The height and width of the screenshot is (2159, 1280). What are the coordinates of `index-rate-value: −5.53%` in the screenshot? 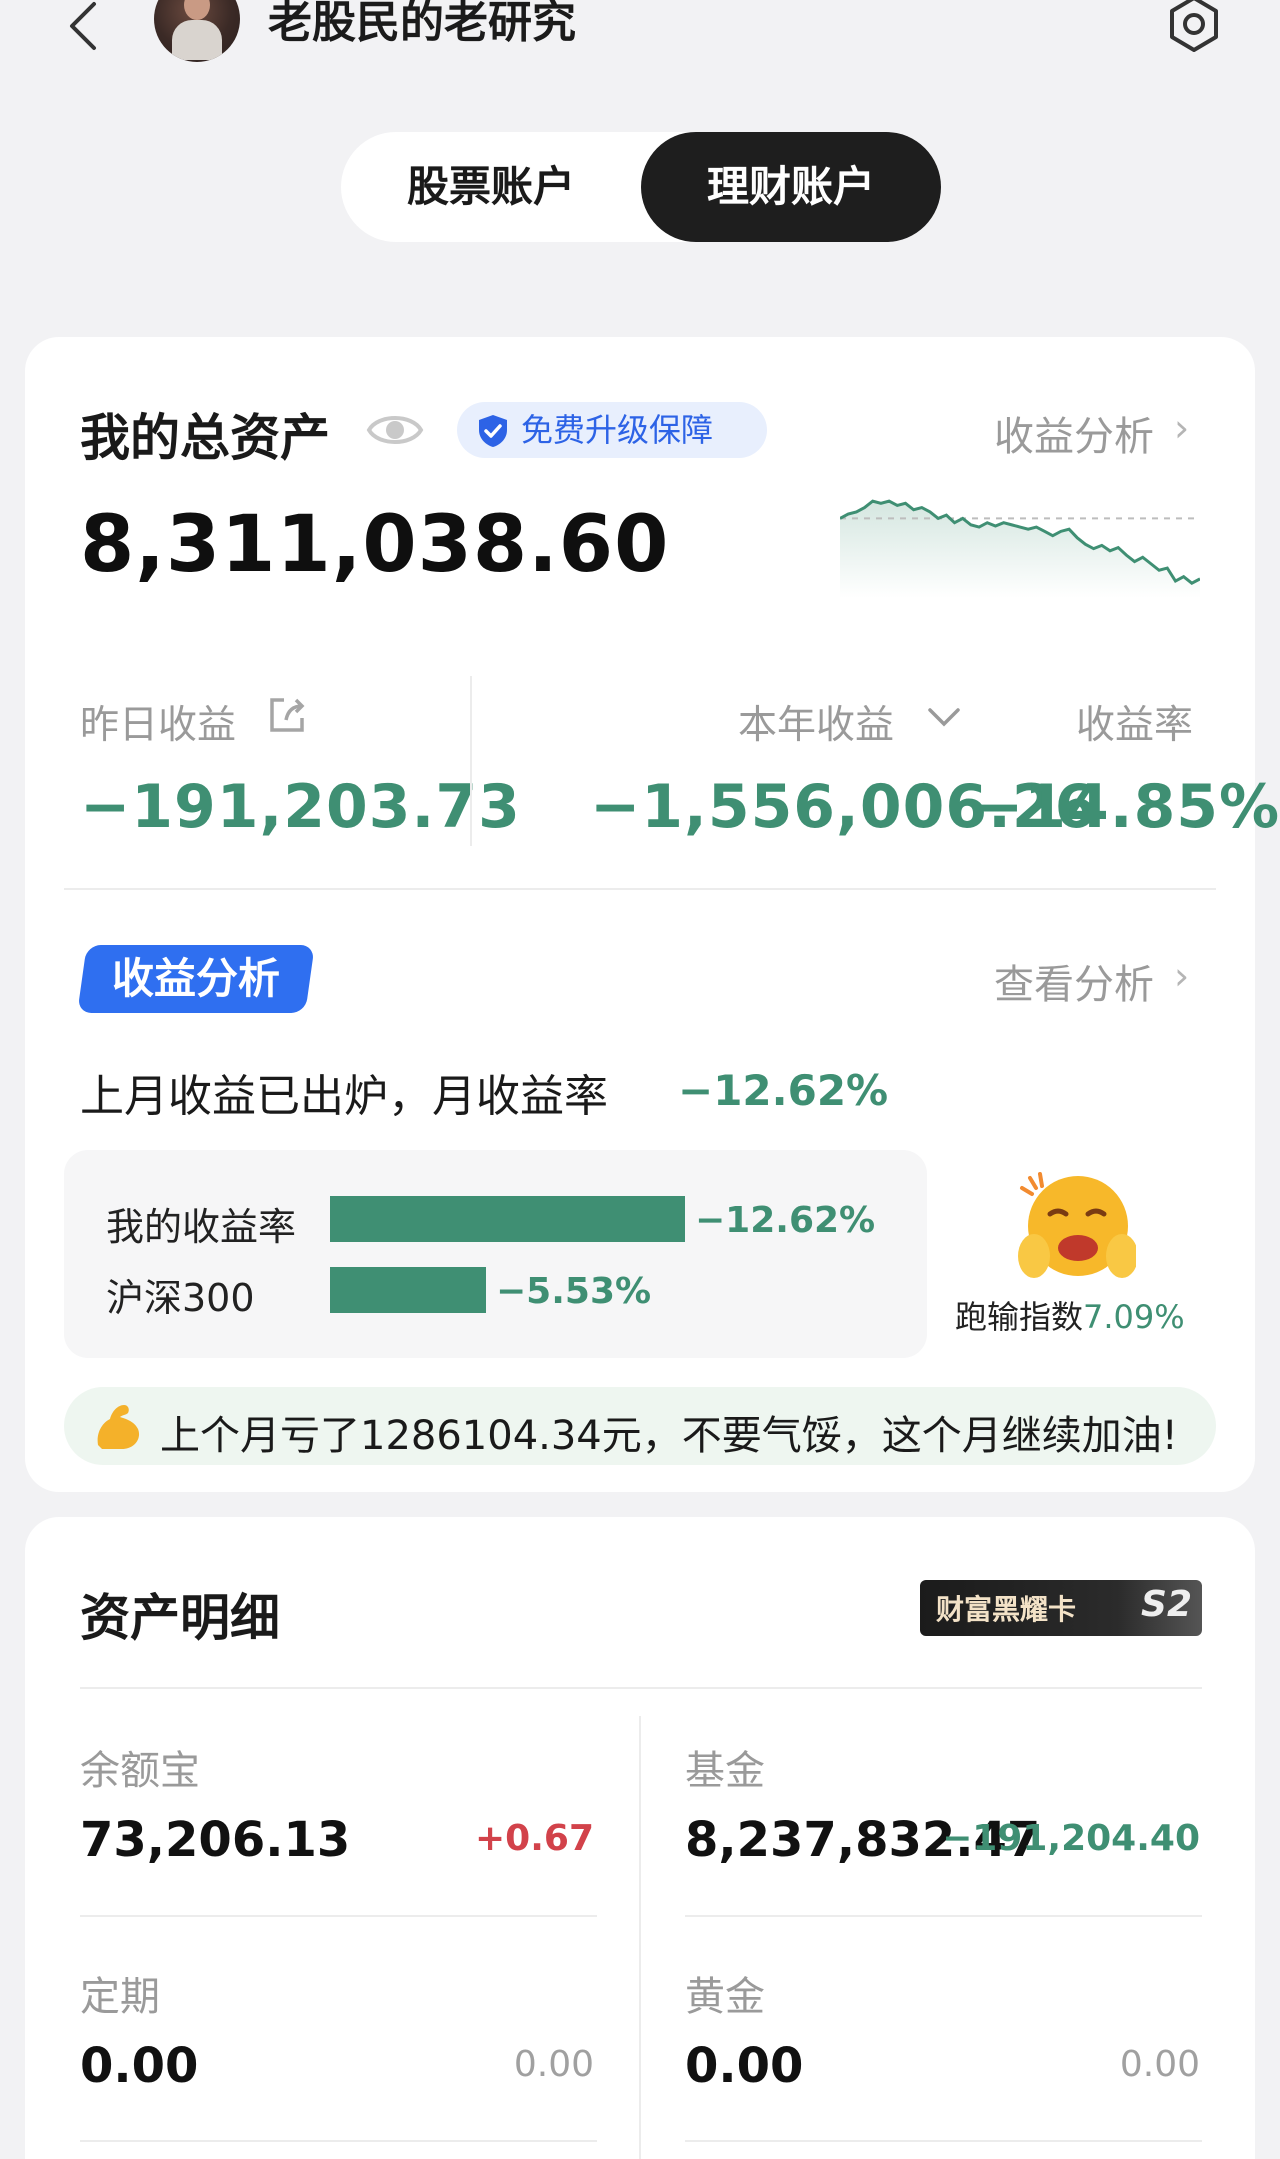 It's located at (574, 1291).